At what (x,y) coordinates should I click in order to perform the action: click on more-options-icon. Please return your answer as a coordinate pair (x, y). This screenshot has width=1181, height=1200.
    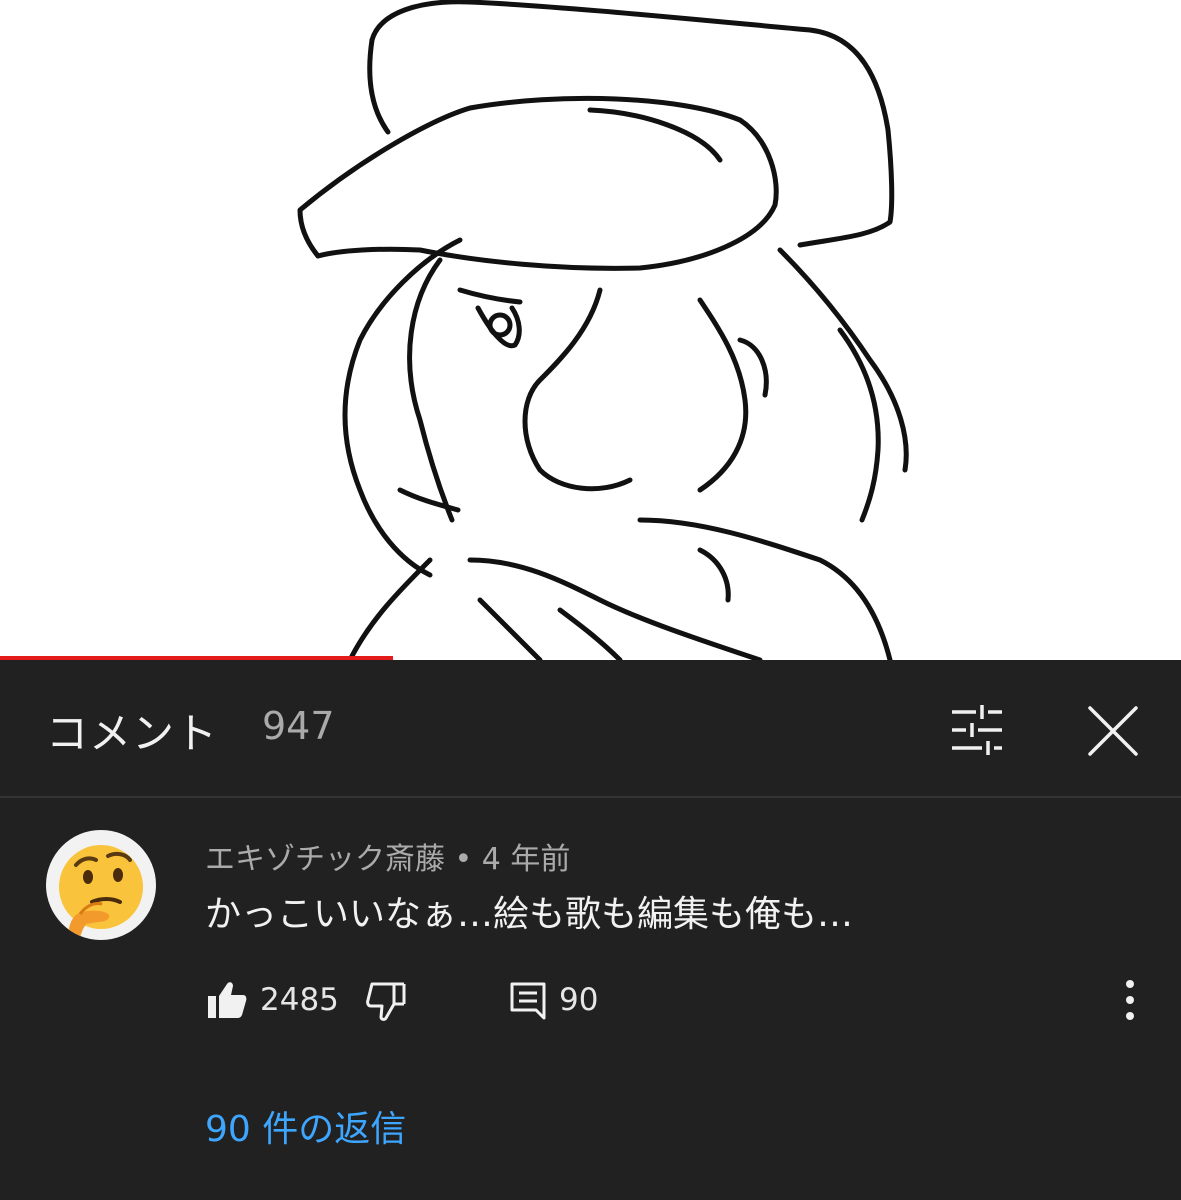
    Looking at the image, I should click on (1130, 1000).